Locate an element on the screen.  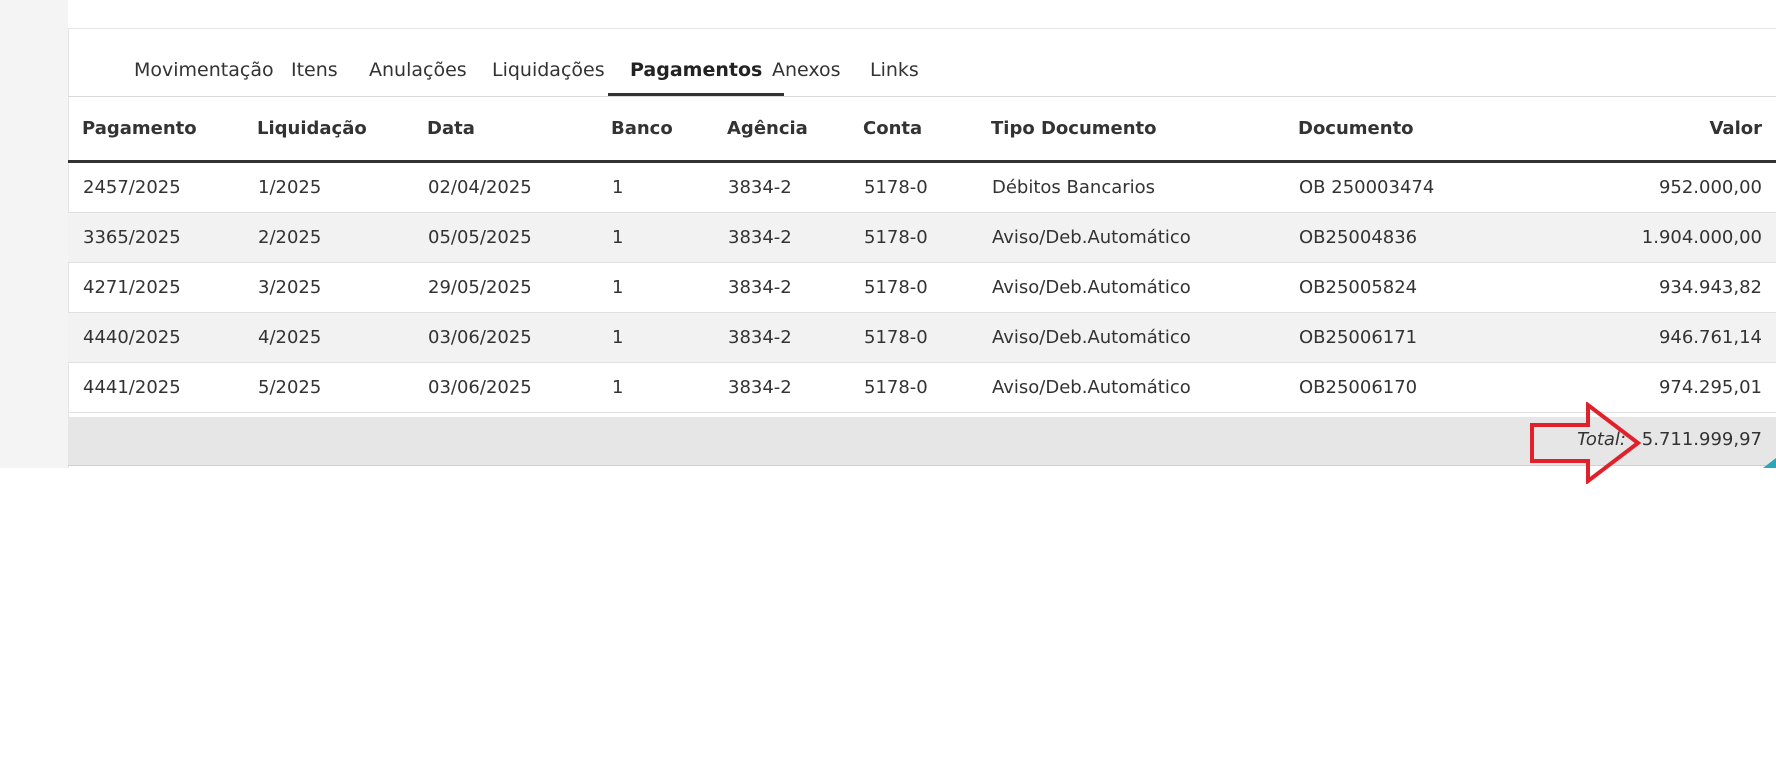
cell-documento: OB25004836 is located at coordinates (1414, 237).